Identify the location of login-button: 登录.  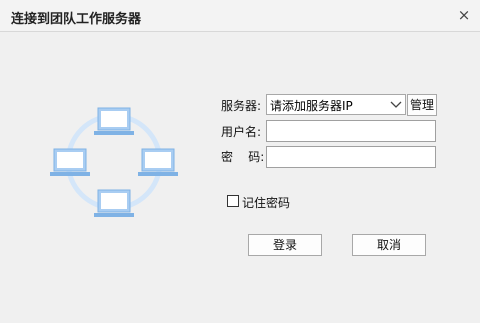
(285, 245).